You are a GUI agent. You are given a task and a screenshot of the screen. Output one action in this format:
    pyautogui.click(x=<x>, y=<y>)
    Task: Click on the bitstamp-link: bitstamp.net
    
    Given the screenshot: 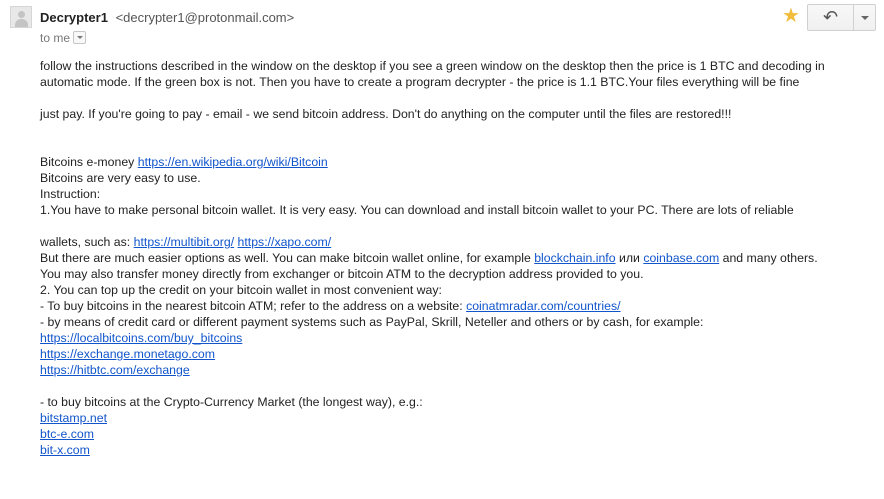 What is the action you would take?
    pyautogui.click(x=73, y=418)
    